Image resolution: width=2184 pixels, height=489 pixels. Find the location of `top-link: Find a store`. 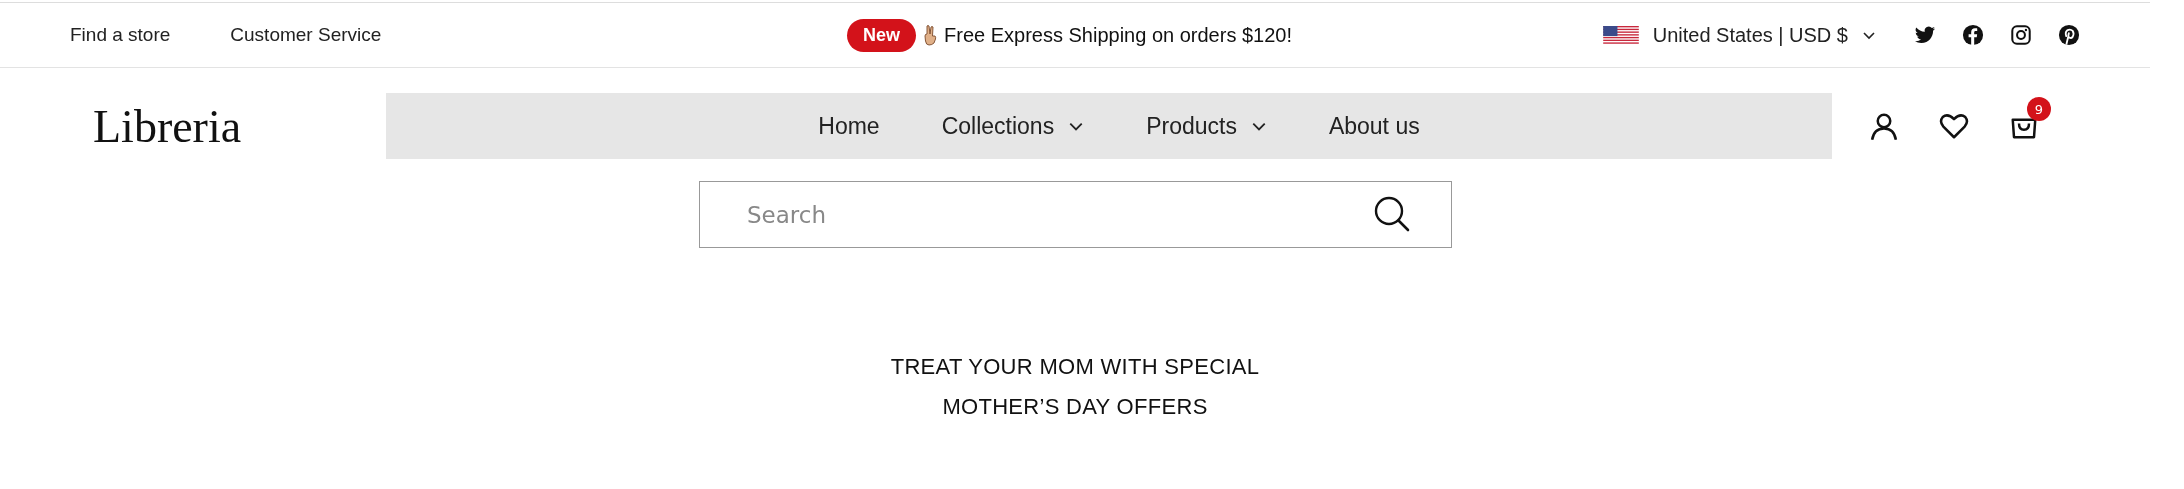

top-link: Find a store is located at coordinates (120, 35).